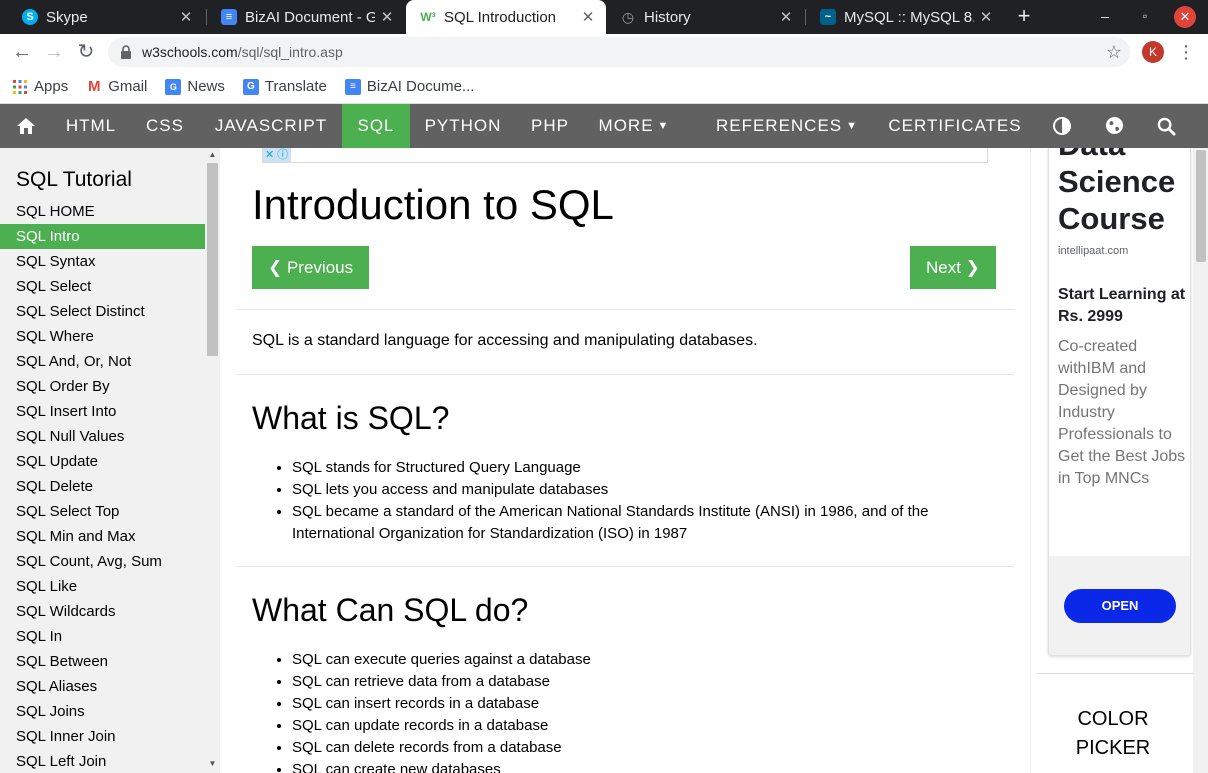 Image resolution: width=1208 pixels, height=773 pixels. Describe the element at coordinates (1201, 206) in the screenshot. I see `page-scrollbar-thumb` at that location.